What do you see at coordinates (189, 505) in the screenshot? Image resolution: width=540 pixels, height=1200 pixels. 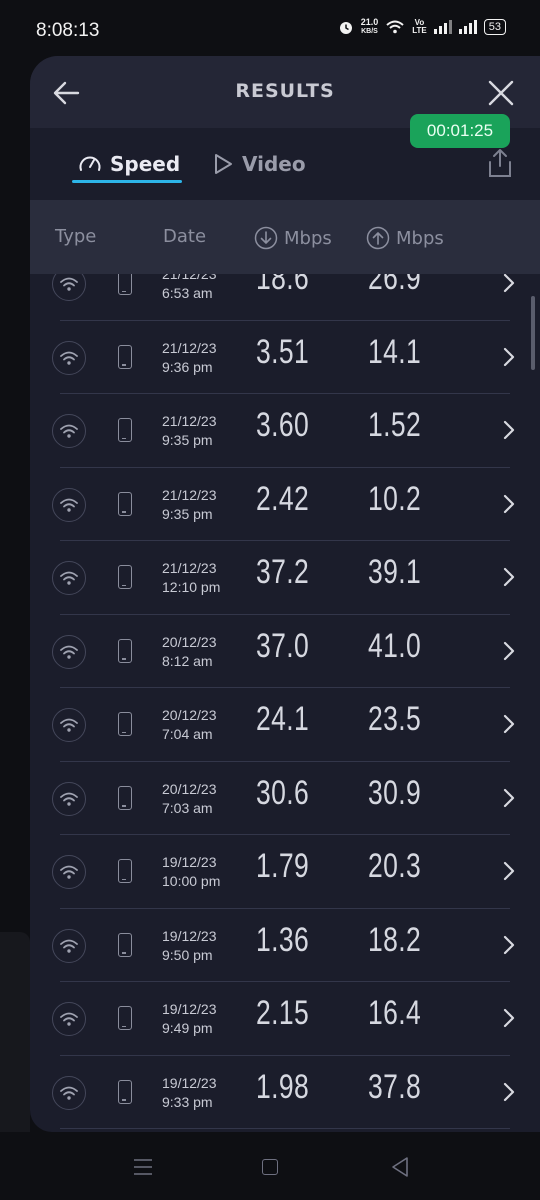 I see `result-datetime: 21/12/23 9:35 pm` at bounding box center [189, 505].